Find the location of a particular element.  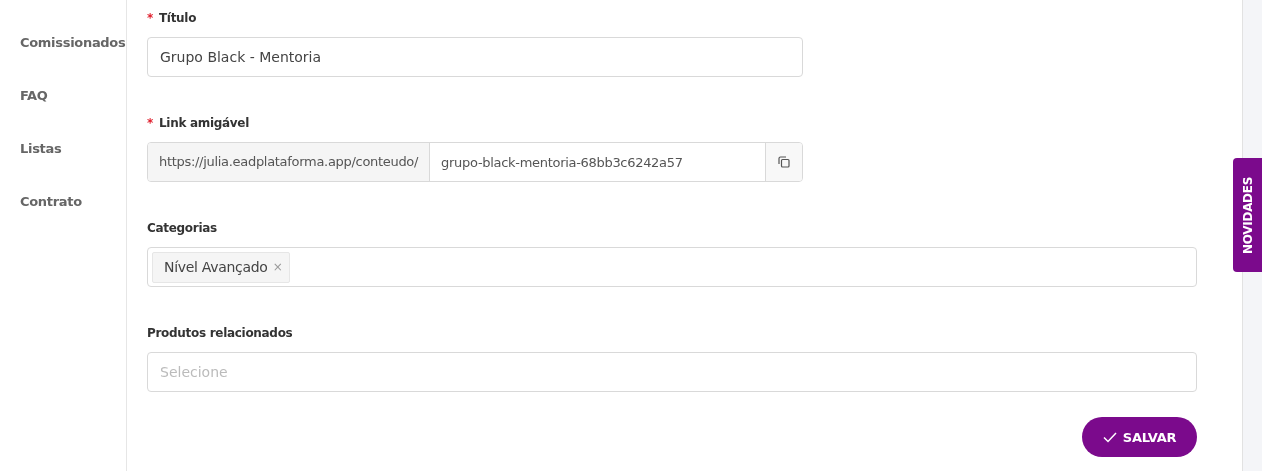

field-label: Categorias is located at coordinates (182, 228).